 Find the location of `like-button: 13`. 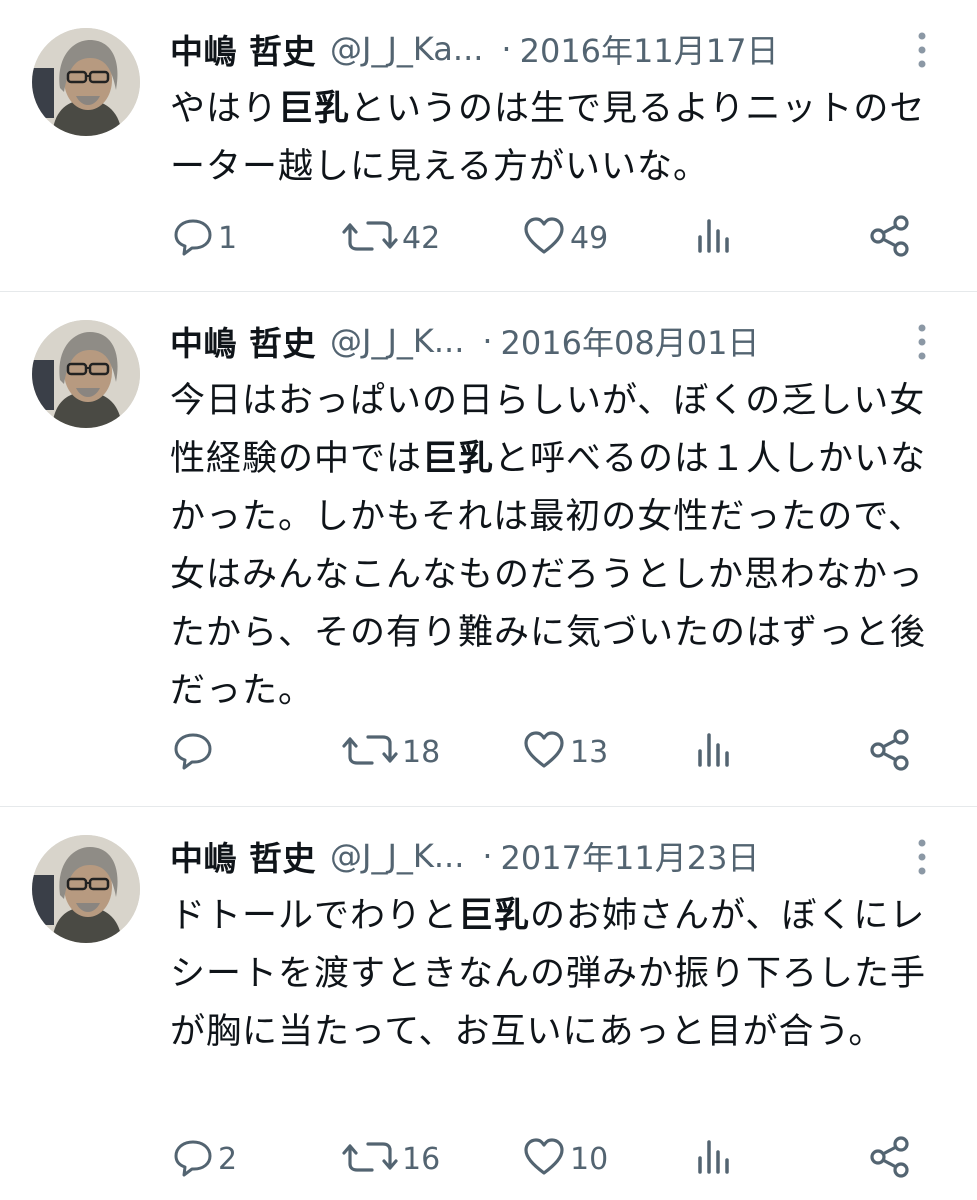

like-button: 13 is located at coordinates (565, 752).